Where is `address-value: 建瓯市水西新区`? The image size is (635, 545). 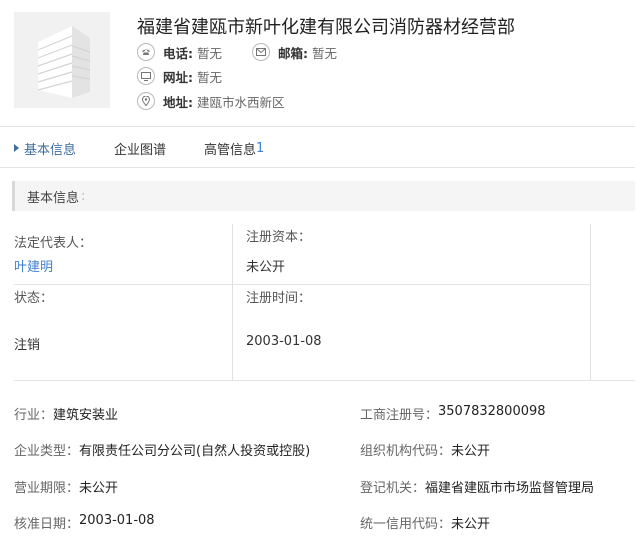 address-value: 建瓯市水西新区 is located at coordinates (241, 102).